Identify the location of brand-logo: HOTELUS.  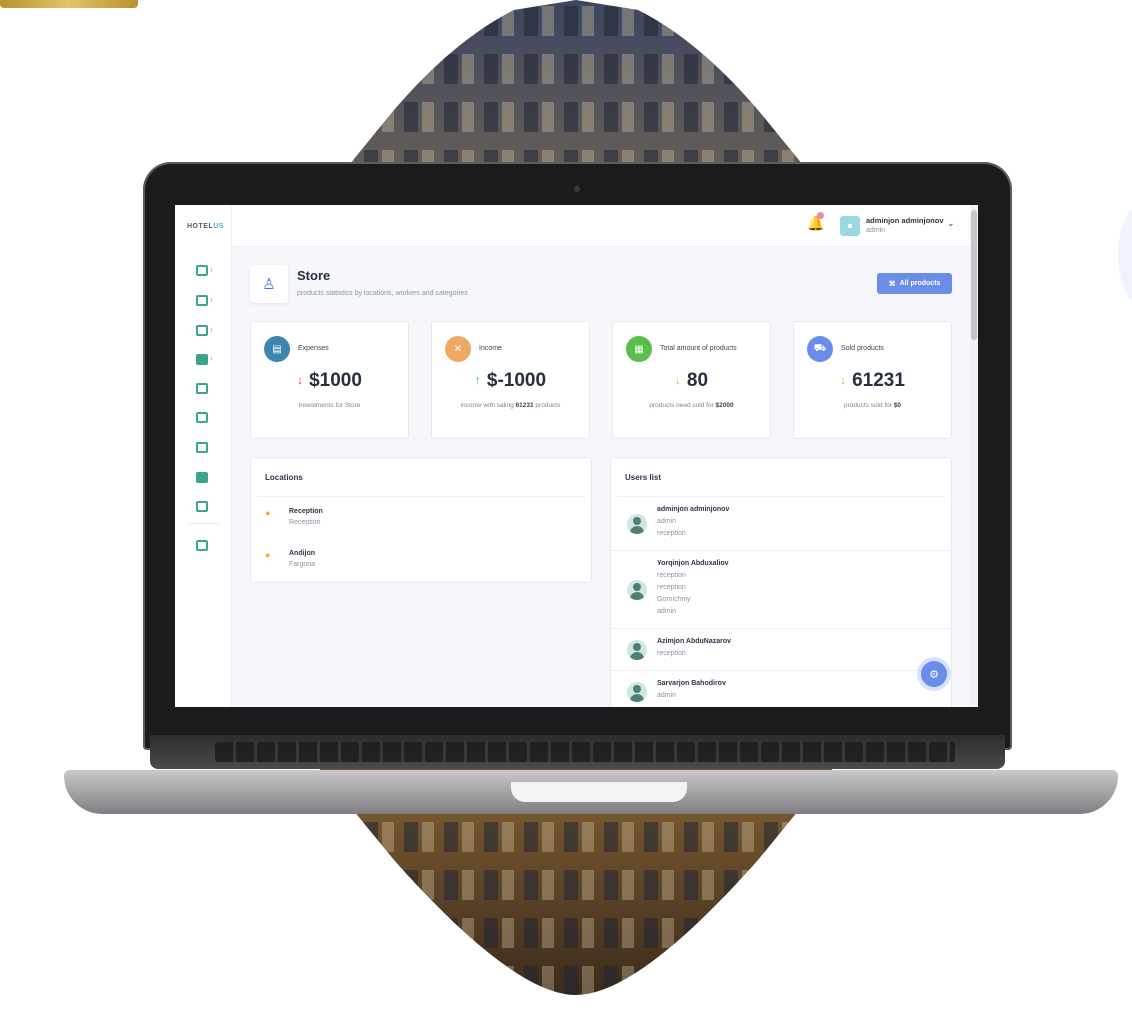
(205, 226).